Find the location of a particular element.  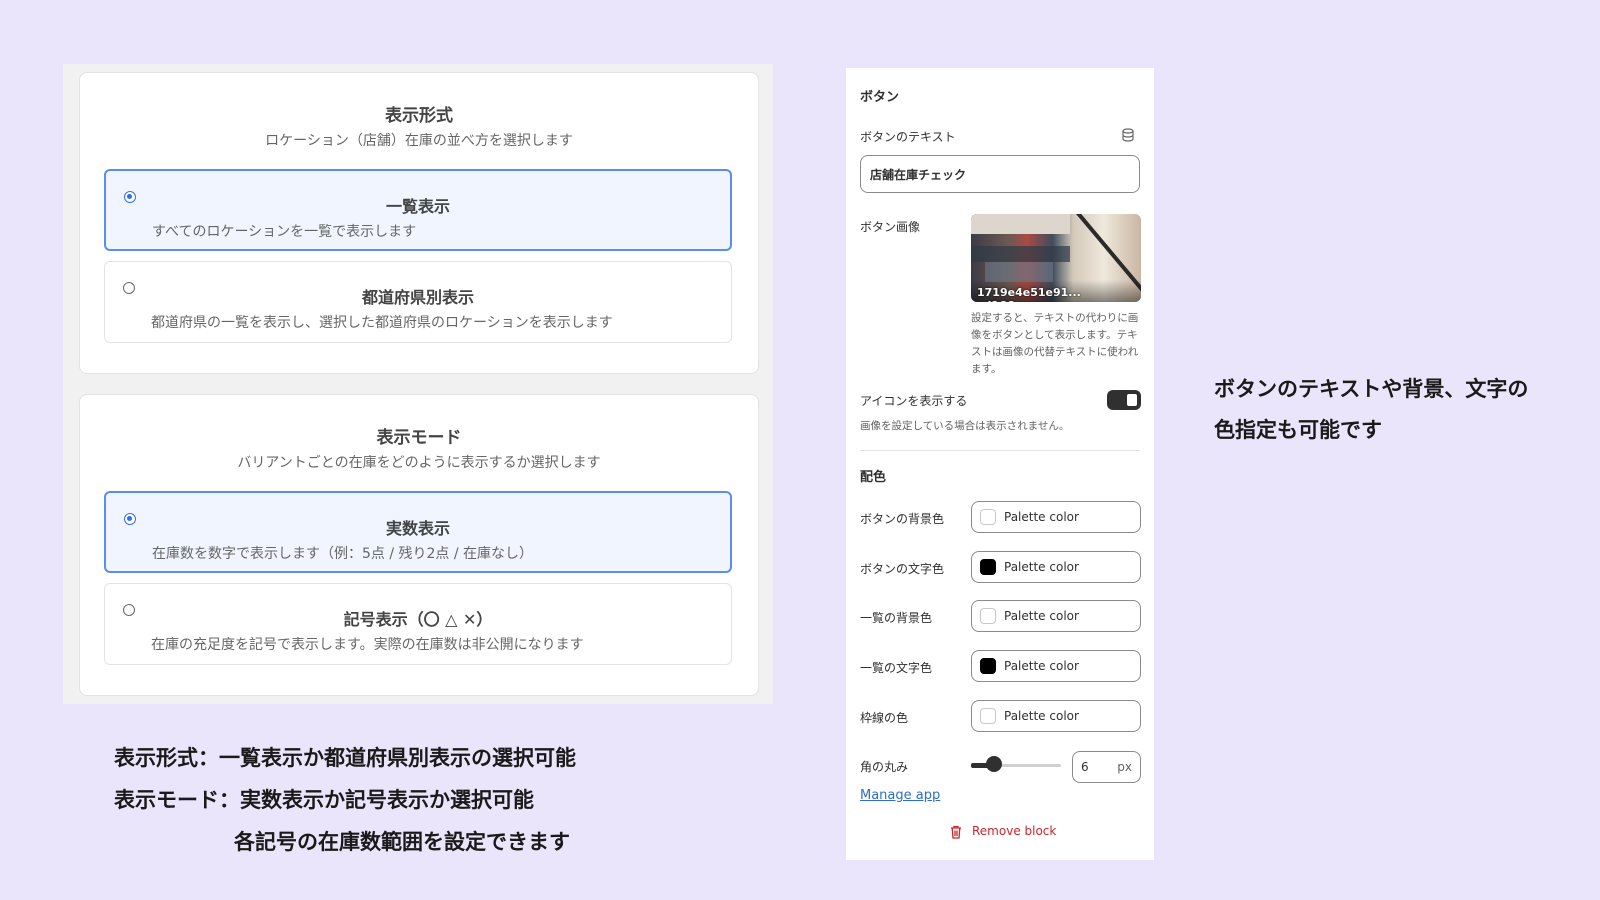

caption-line-3: 各記号の在庫数範囲を設定できます is located at coordinates (402, 842).